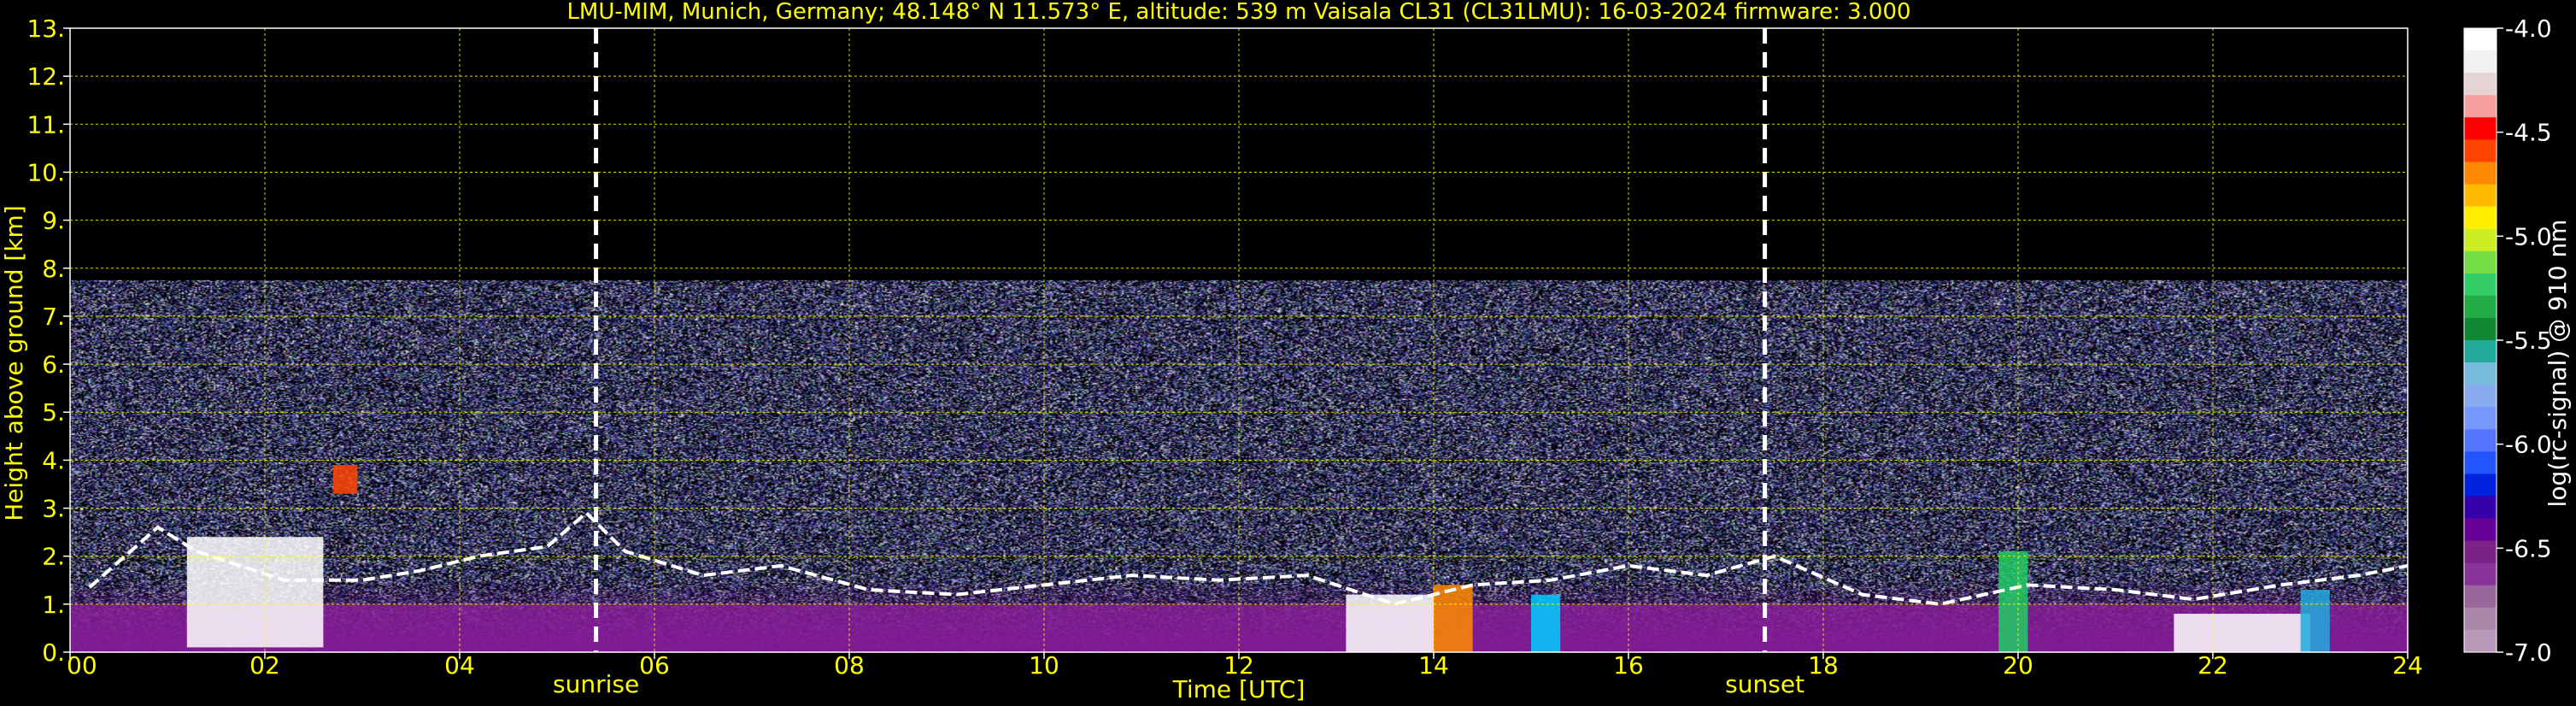  Describe the element at coordinates (53, 557) in the screenshot. I see `y-tick-label: 2.` at that location.